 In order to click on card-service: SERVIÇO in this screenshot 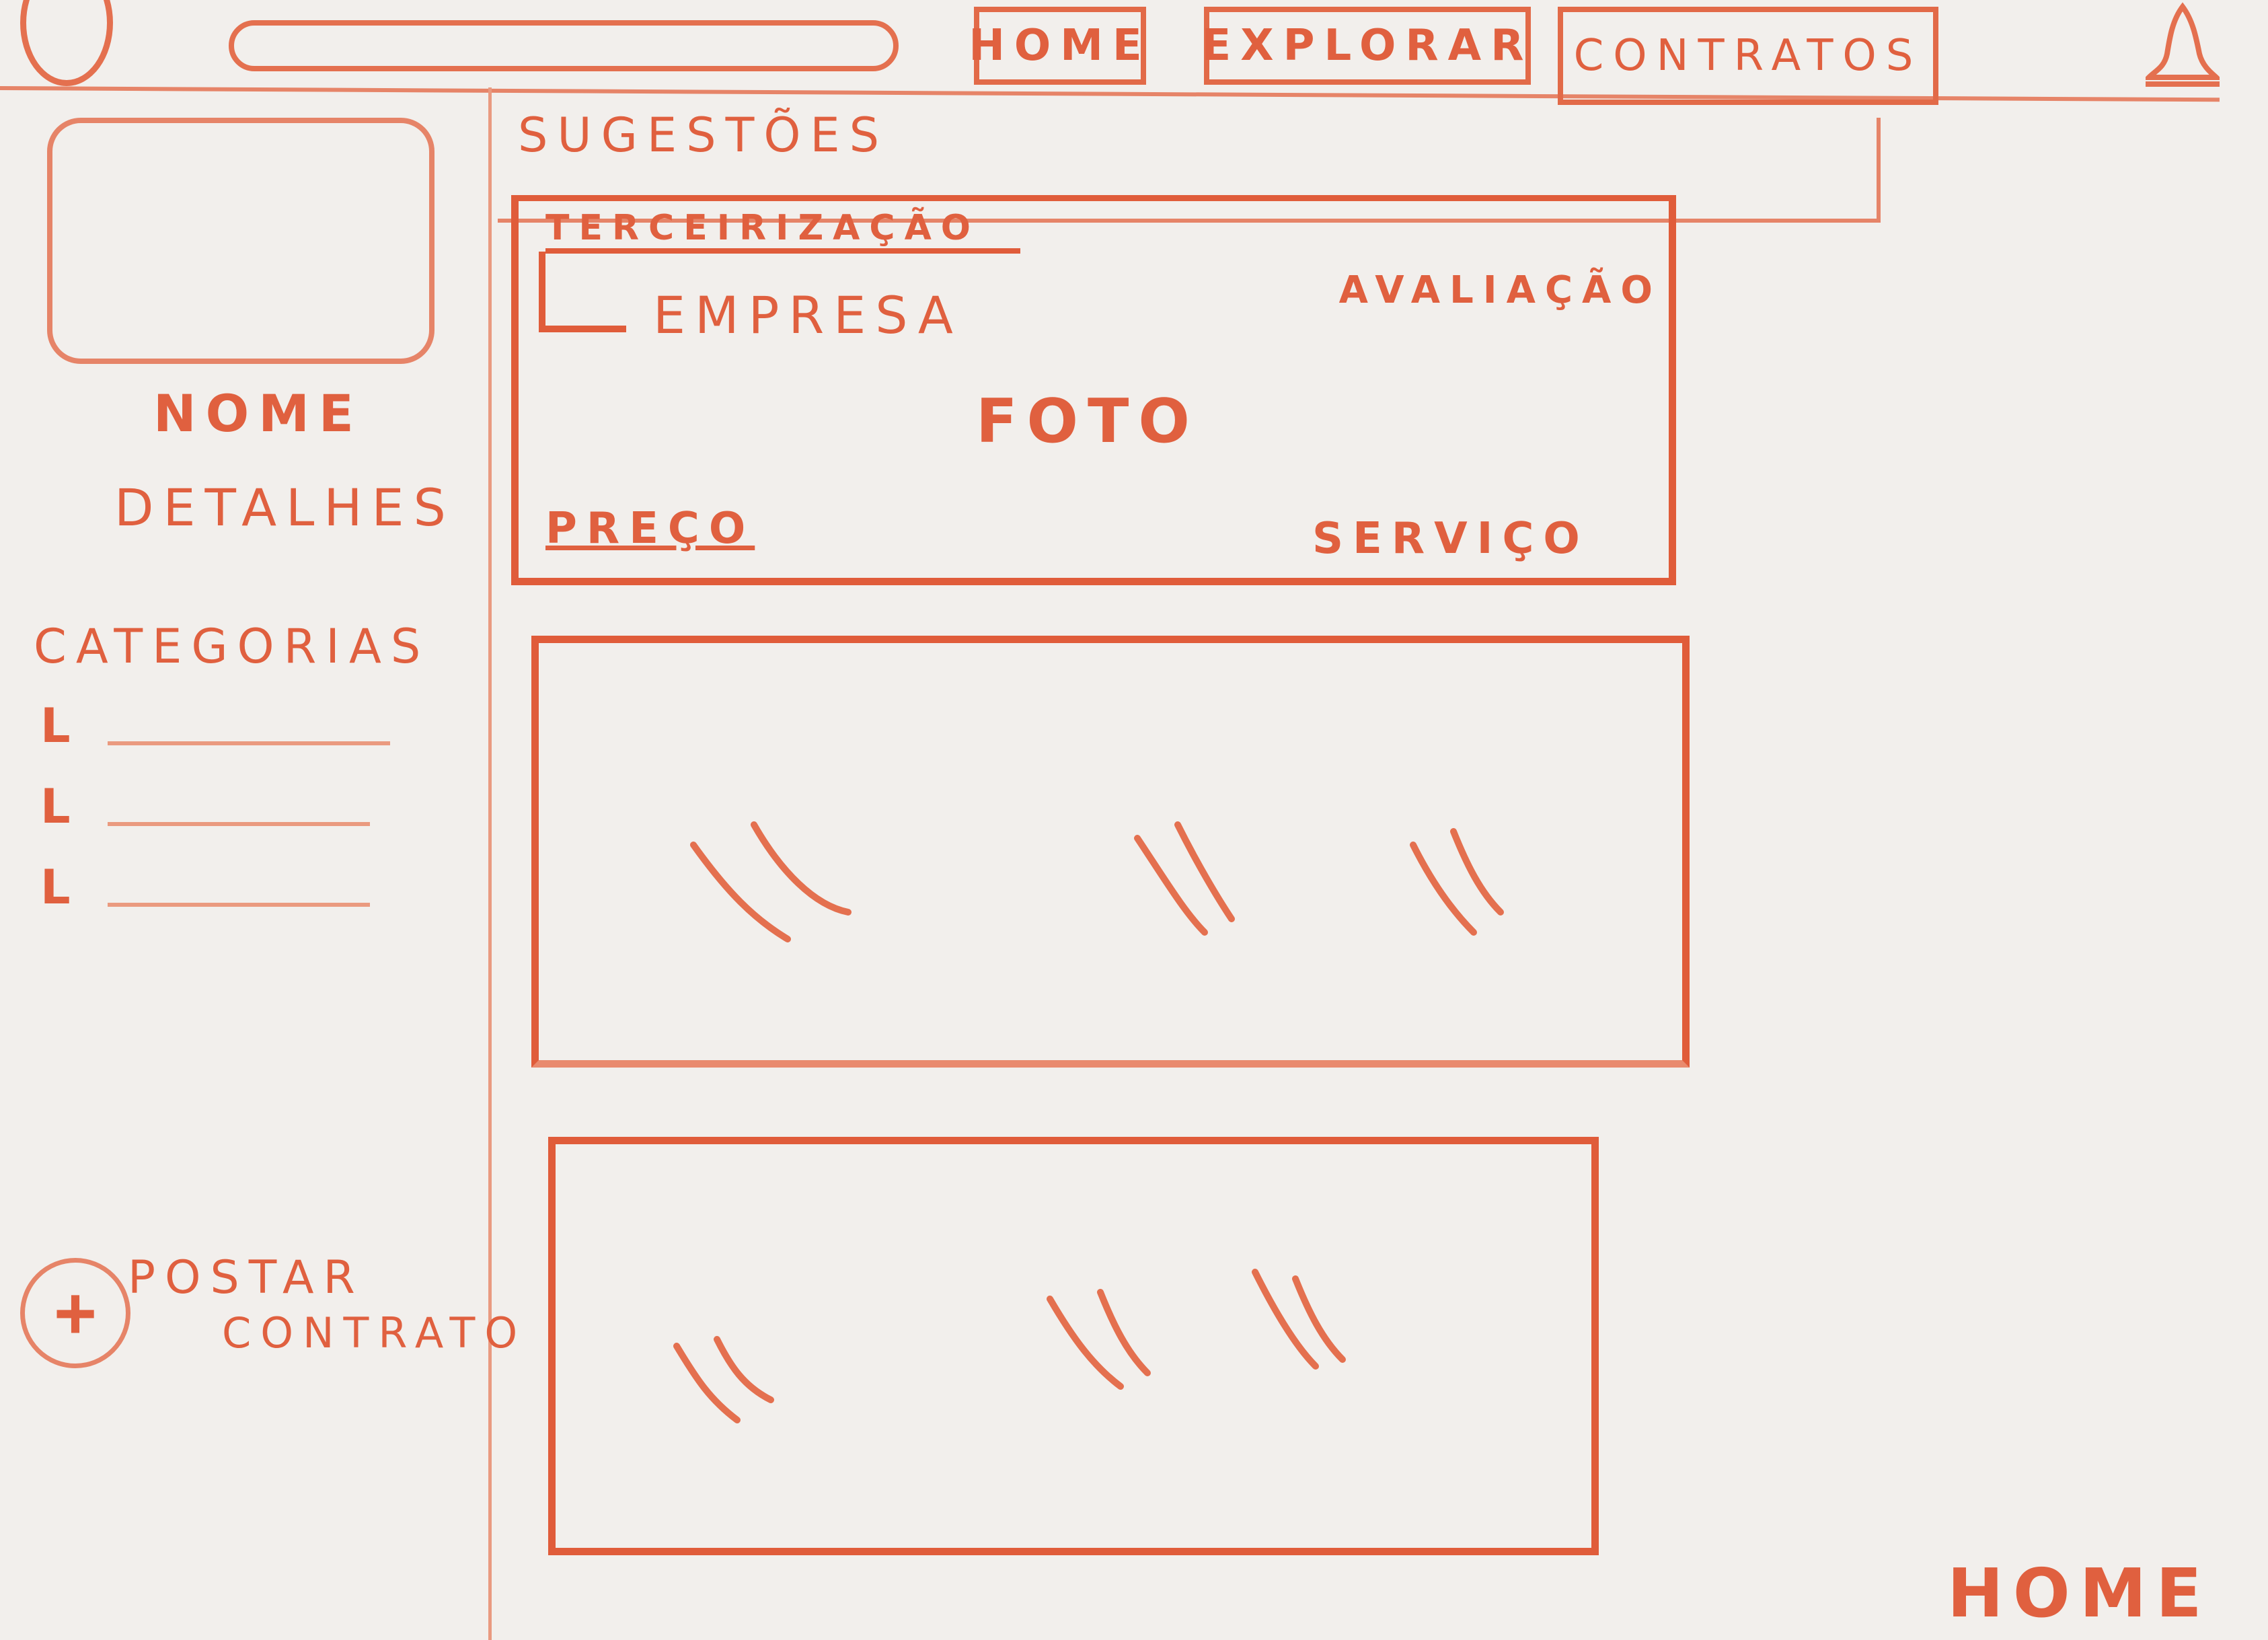, I will do `click(1450, 539)`.